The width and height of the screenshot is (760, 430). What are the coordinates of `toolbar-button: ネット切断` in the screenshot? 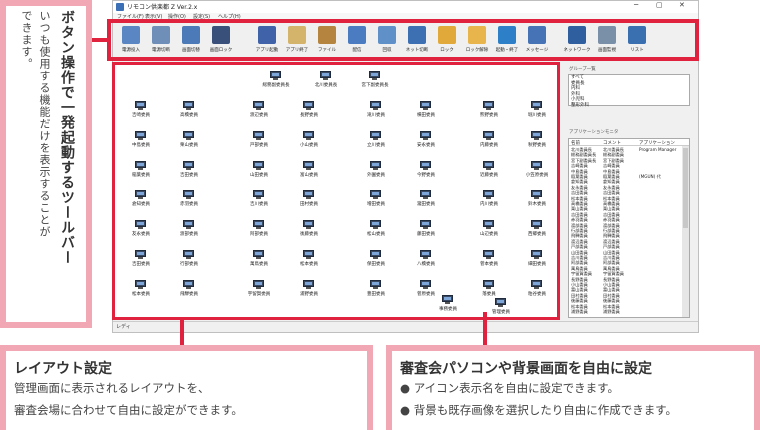 It's located at (417, 40).